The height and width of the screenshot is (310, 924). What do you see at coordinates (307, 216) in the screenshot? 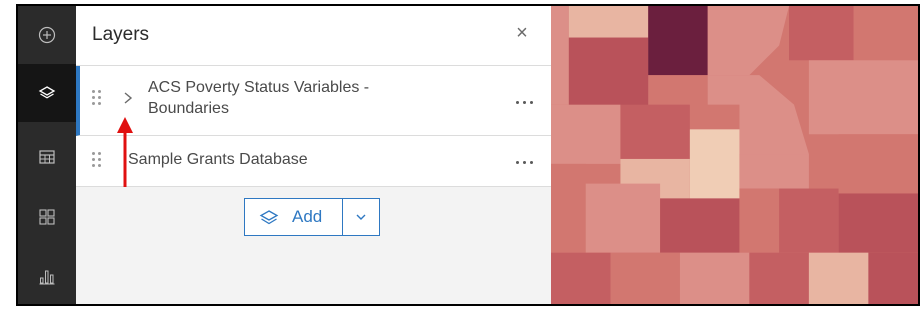
I see `add-button-label: Add` at bounding box center [307, 216].